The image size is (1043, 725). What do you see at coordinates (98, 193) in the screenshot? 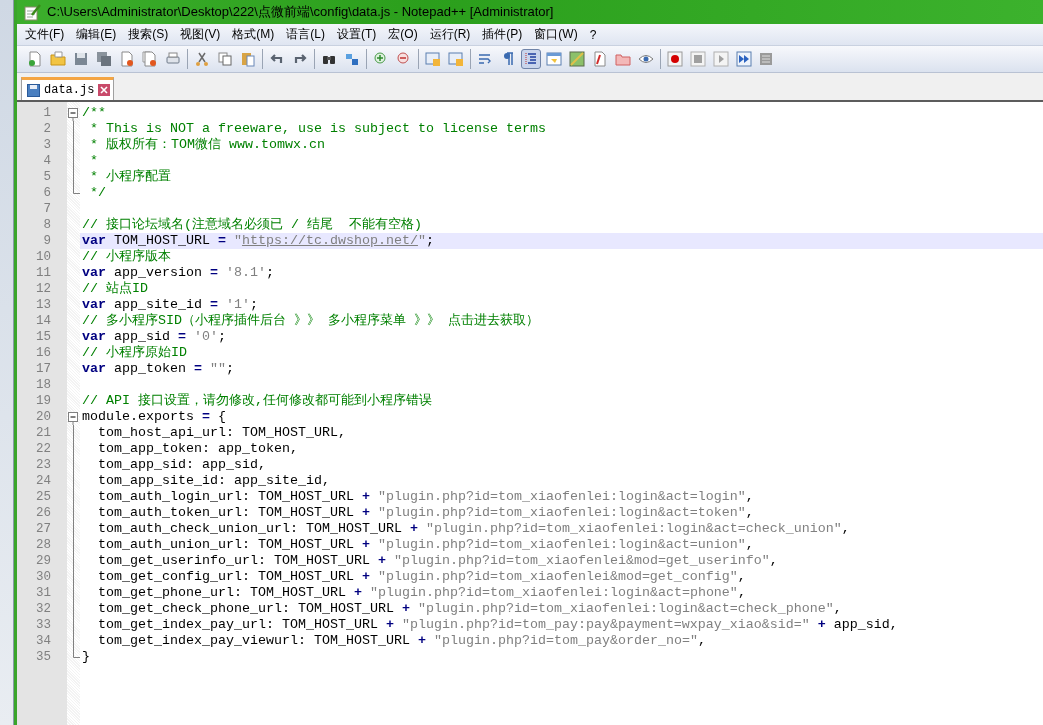
I see `code-line: */` at bounding box center [98, 193].